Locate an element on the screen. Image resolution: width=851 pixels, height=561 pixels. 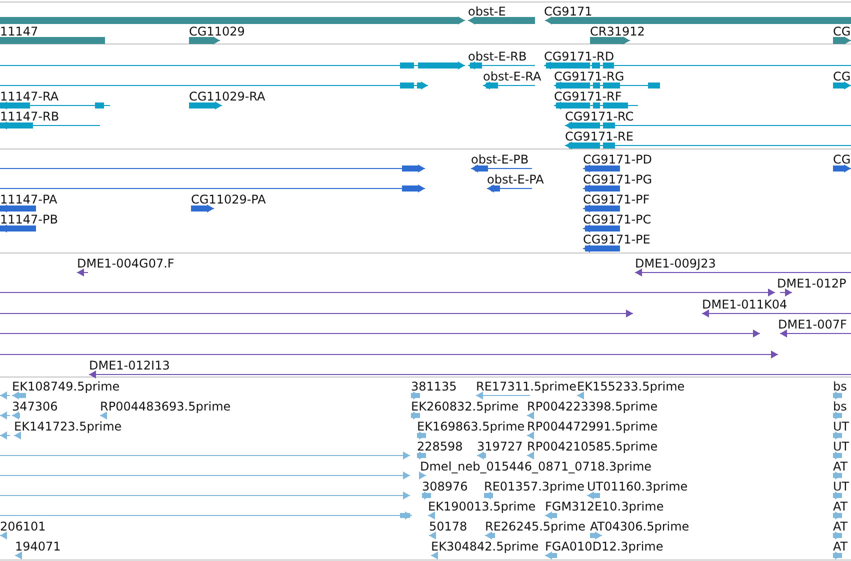
feature-label: CG9171-RG is located at coordinates (589, 77).